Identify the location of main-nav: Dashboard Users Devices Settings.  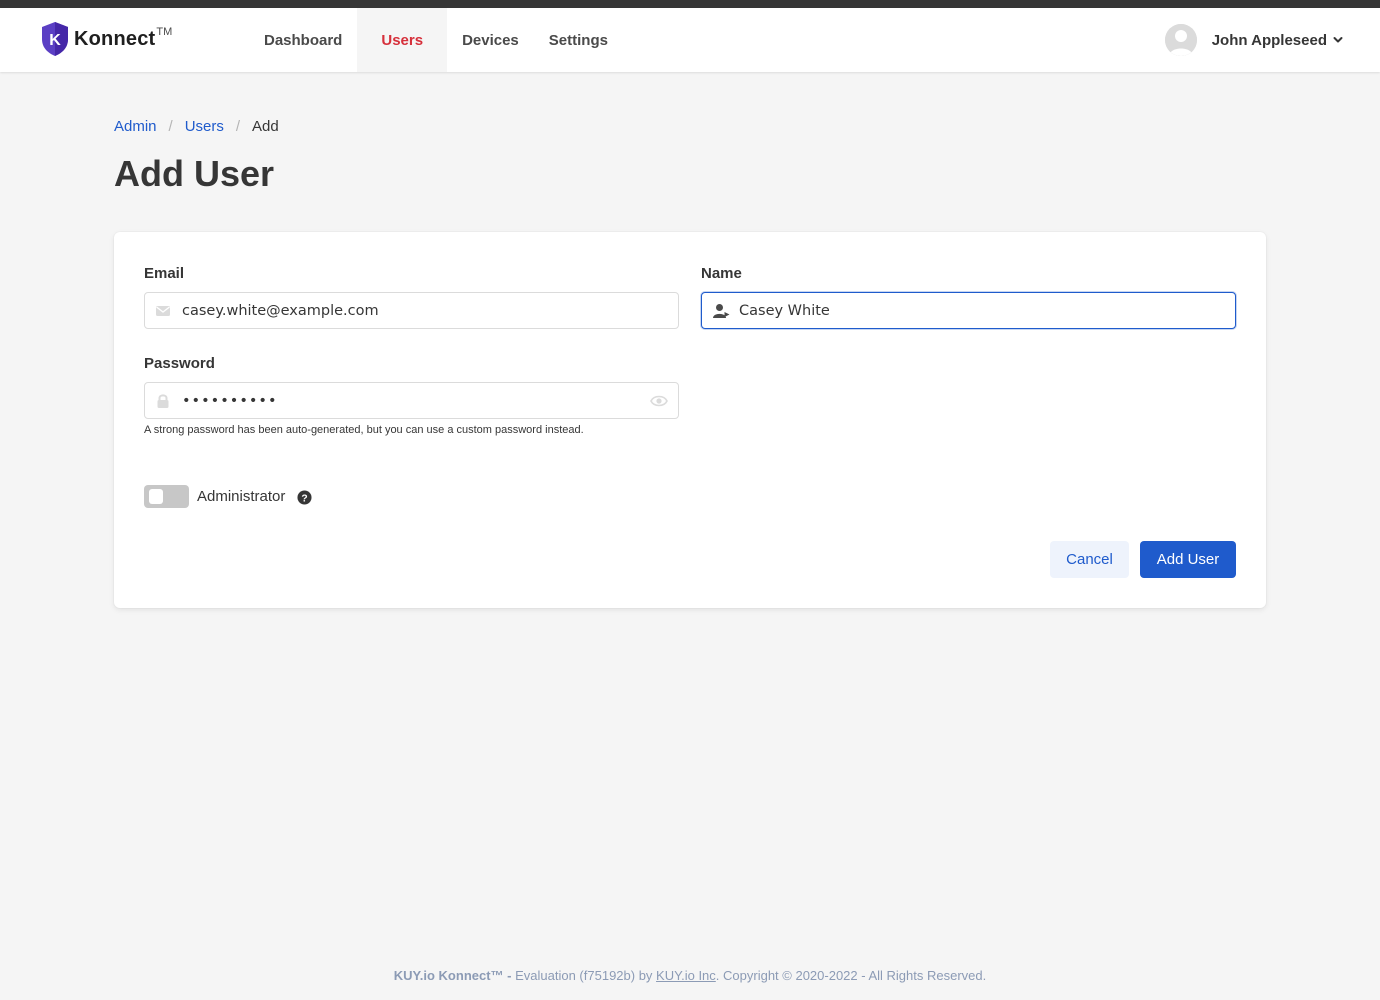
(436, 40).